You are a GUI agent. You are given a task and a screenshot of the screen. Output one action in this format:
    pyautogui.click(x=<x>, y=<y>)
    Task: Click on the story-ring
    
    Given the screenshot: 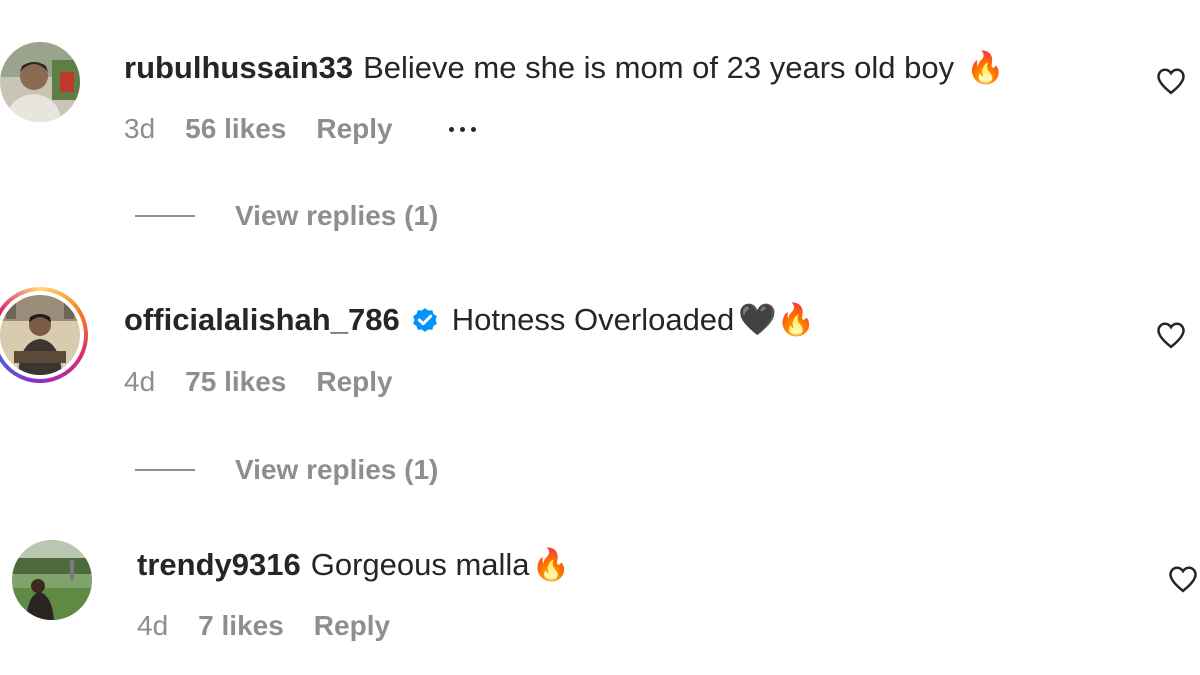 What is the action you would take?
    pyautogui.click(x=44, y=335)
    